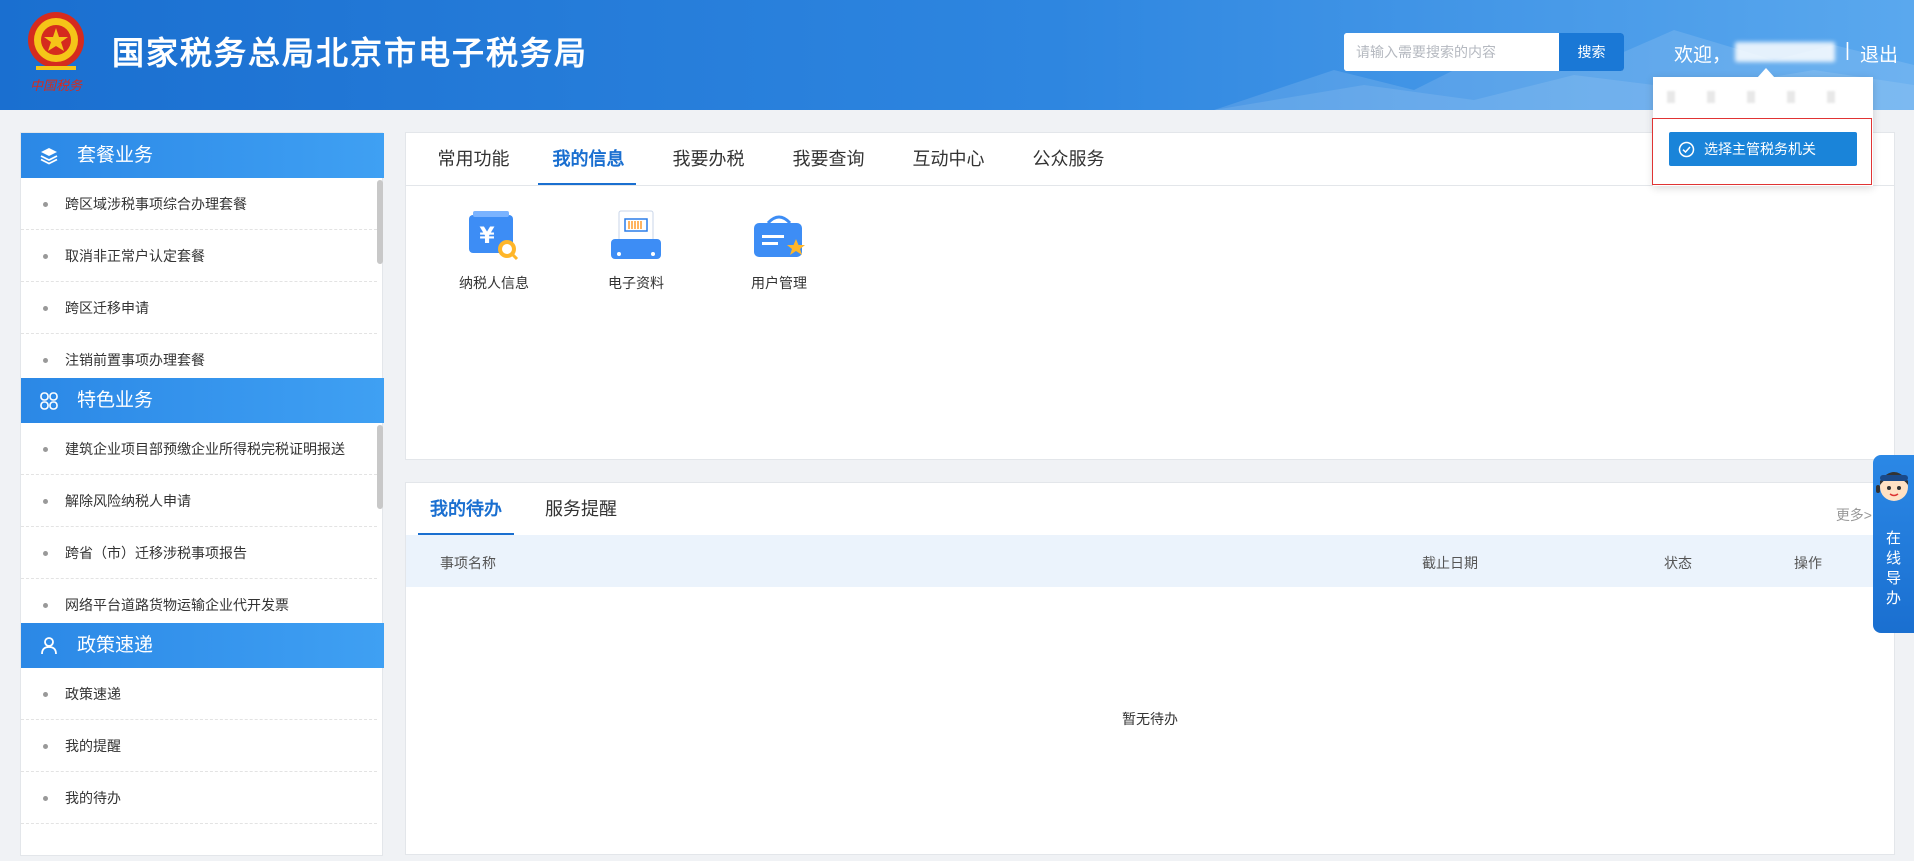  Describe the element at coordinates (828, 159) in the screenshot. I see `tab-query: 我要查询` at that location.